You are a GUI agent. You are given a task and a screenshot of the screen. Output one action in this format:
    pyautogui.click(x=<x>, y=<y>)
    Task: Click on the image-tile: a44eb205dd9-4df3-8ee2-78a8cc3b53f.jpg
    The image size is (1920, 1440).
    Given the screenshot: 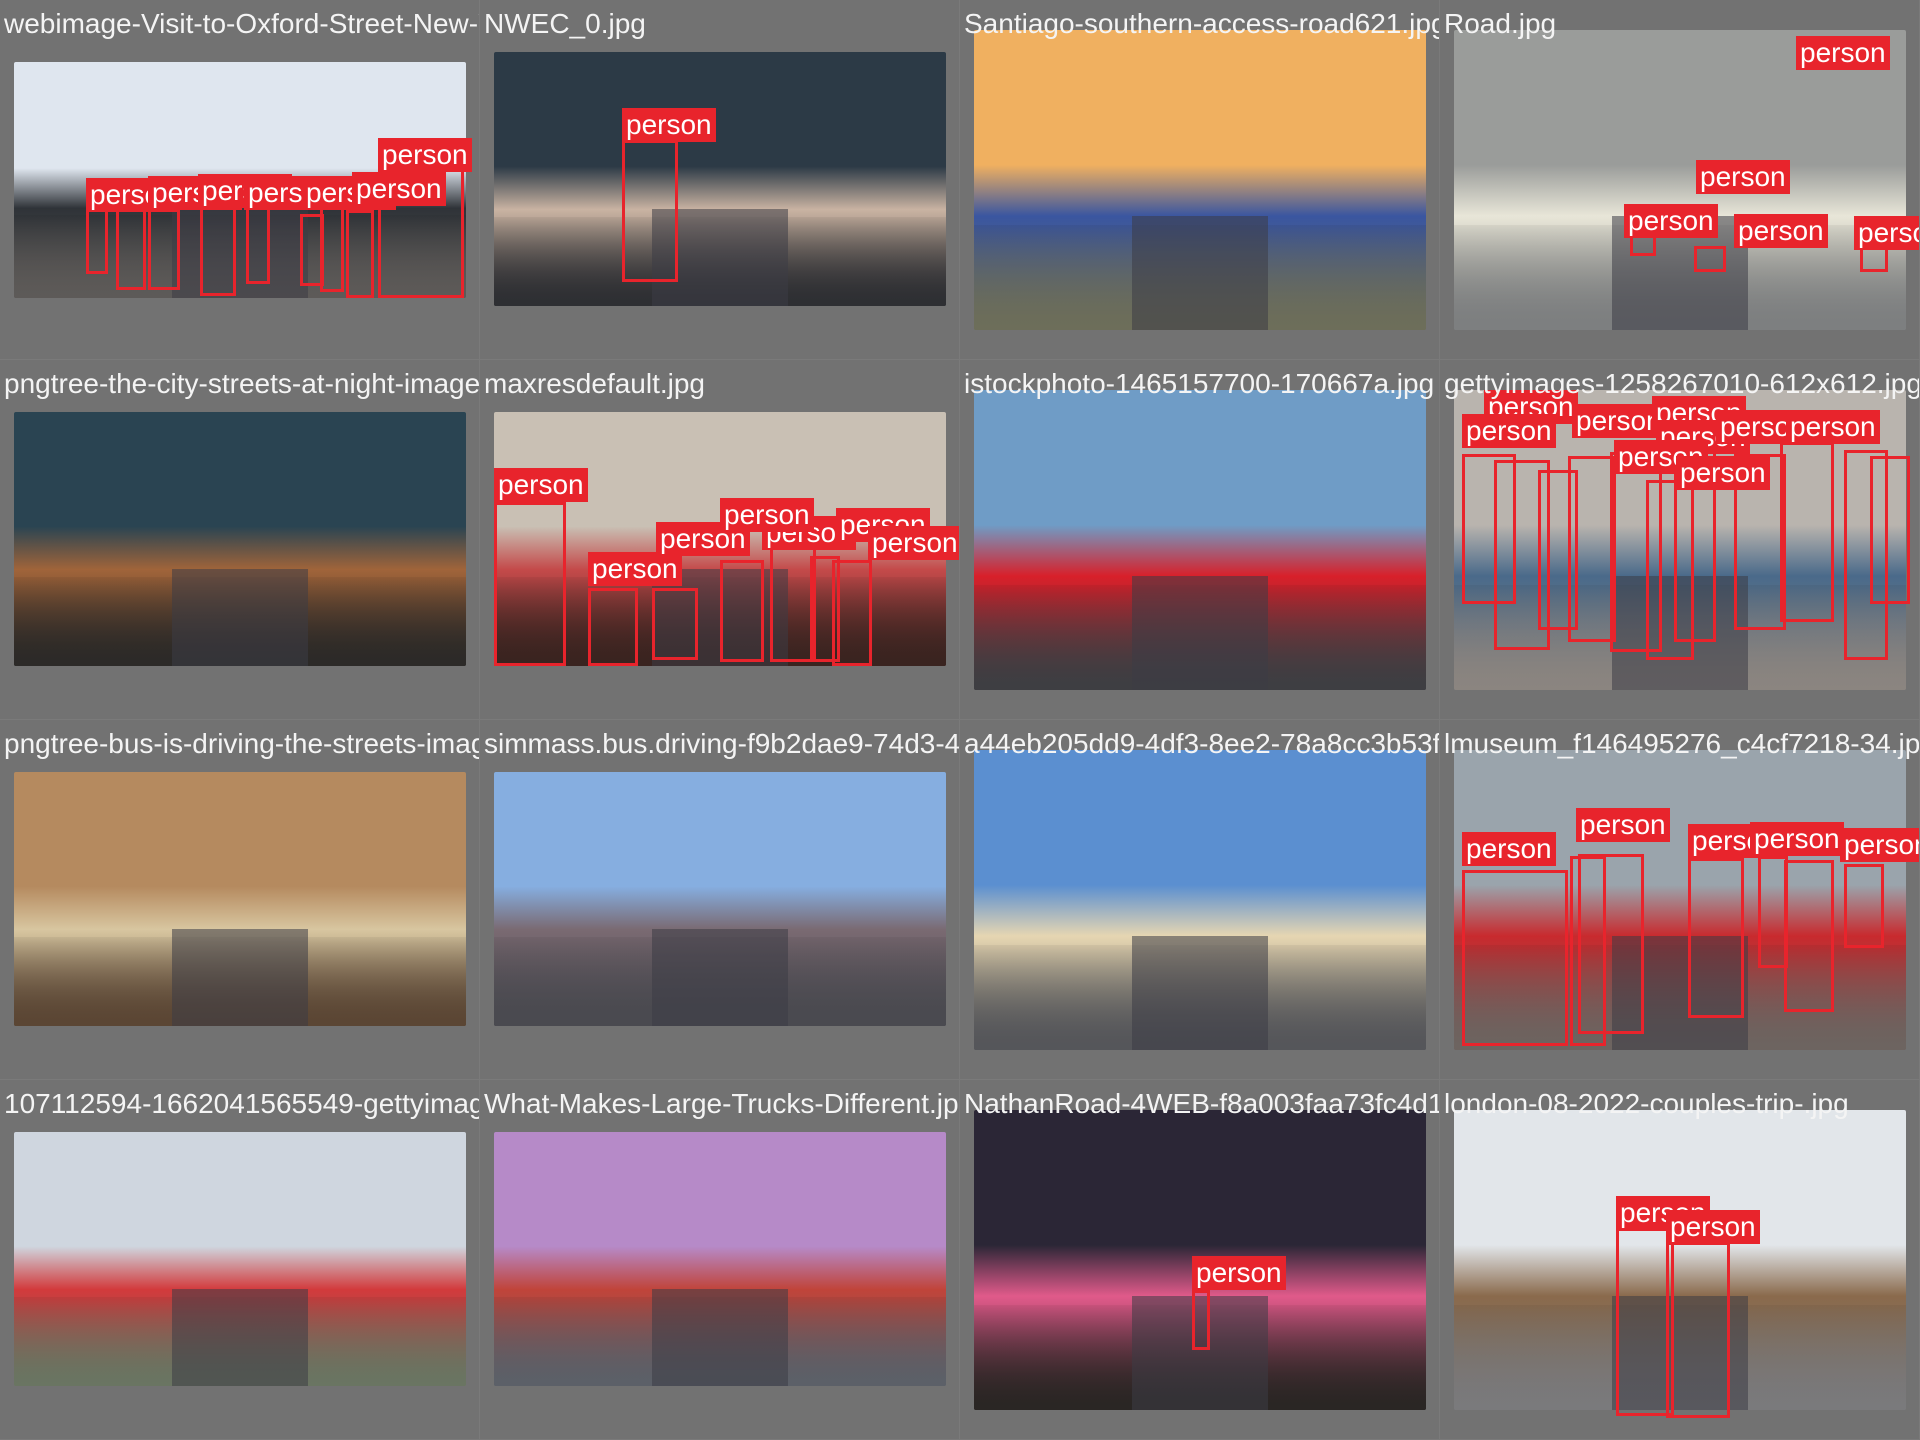 What is the action you would take?
    pyautogui.click(x=1199, y=899)
    